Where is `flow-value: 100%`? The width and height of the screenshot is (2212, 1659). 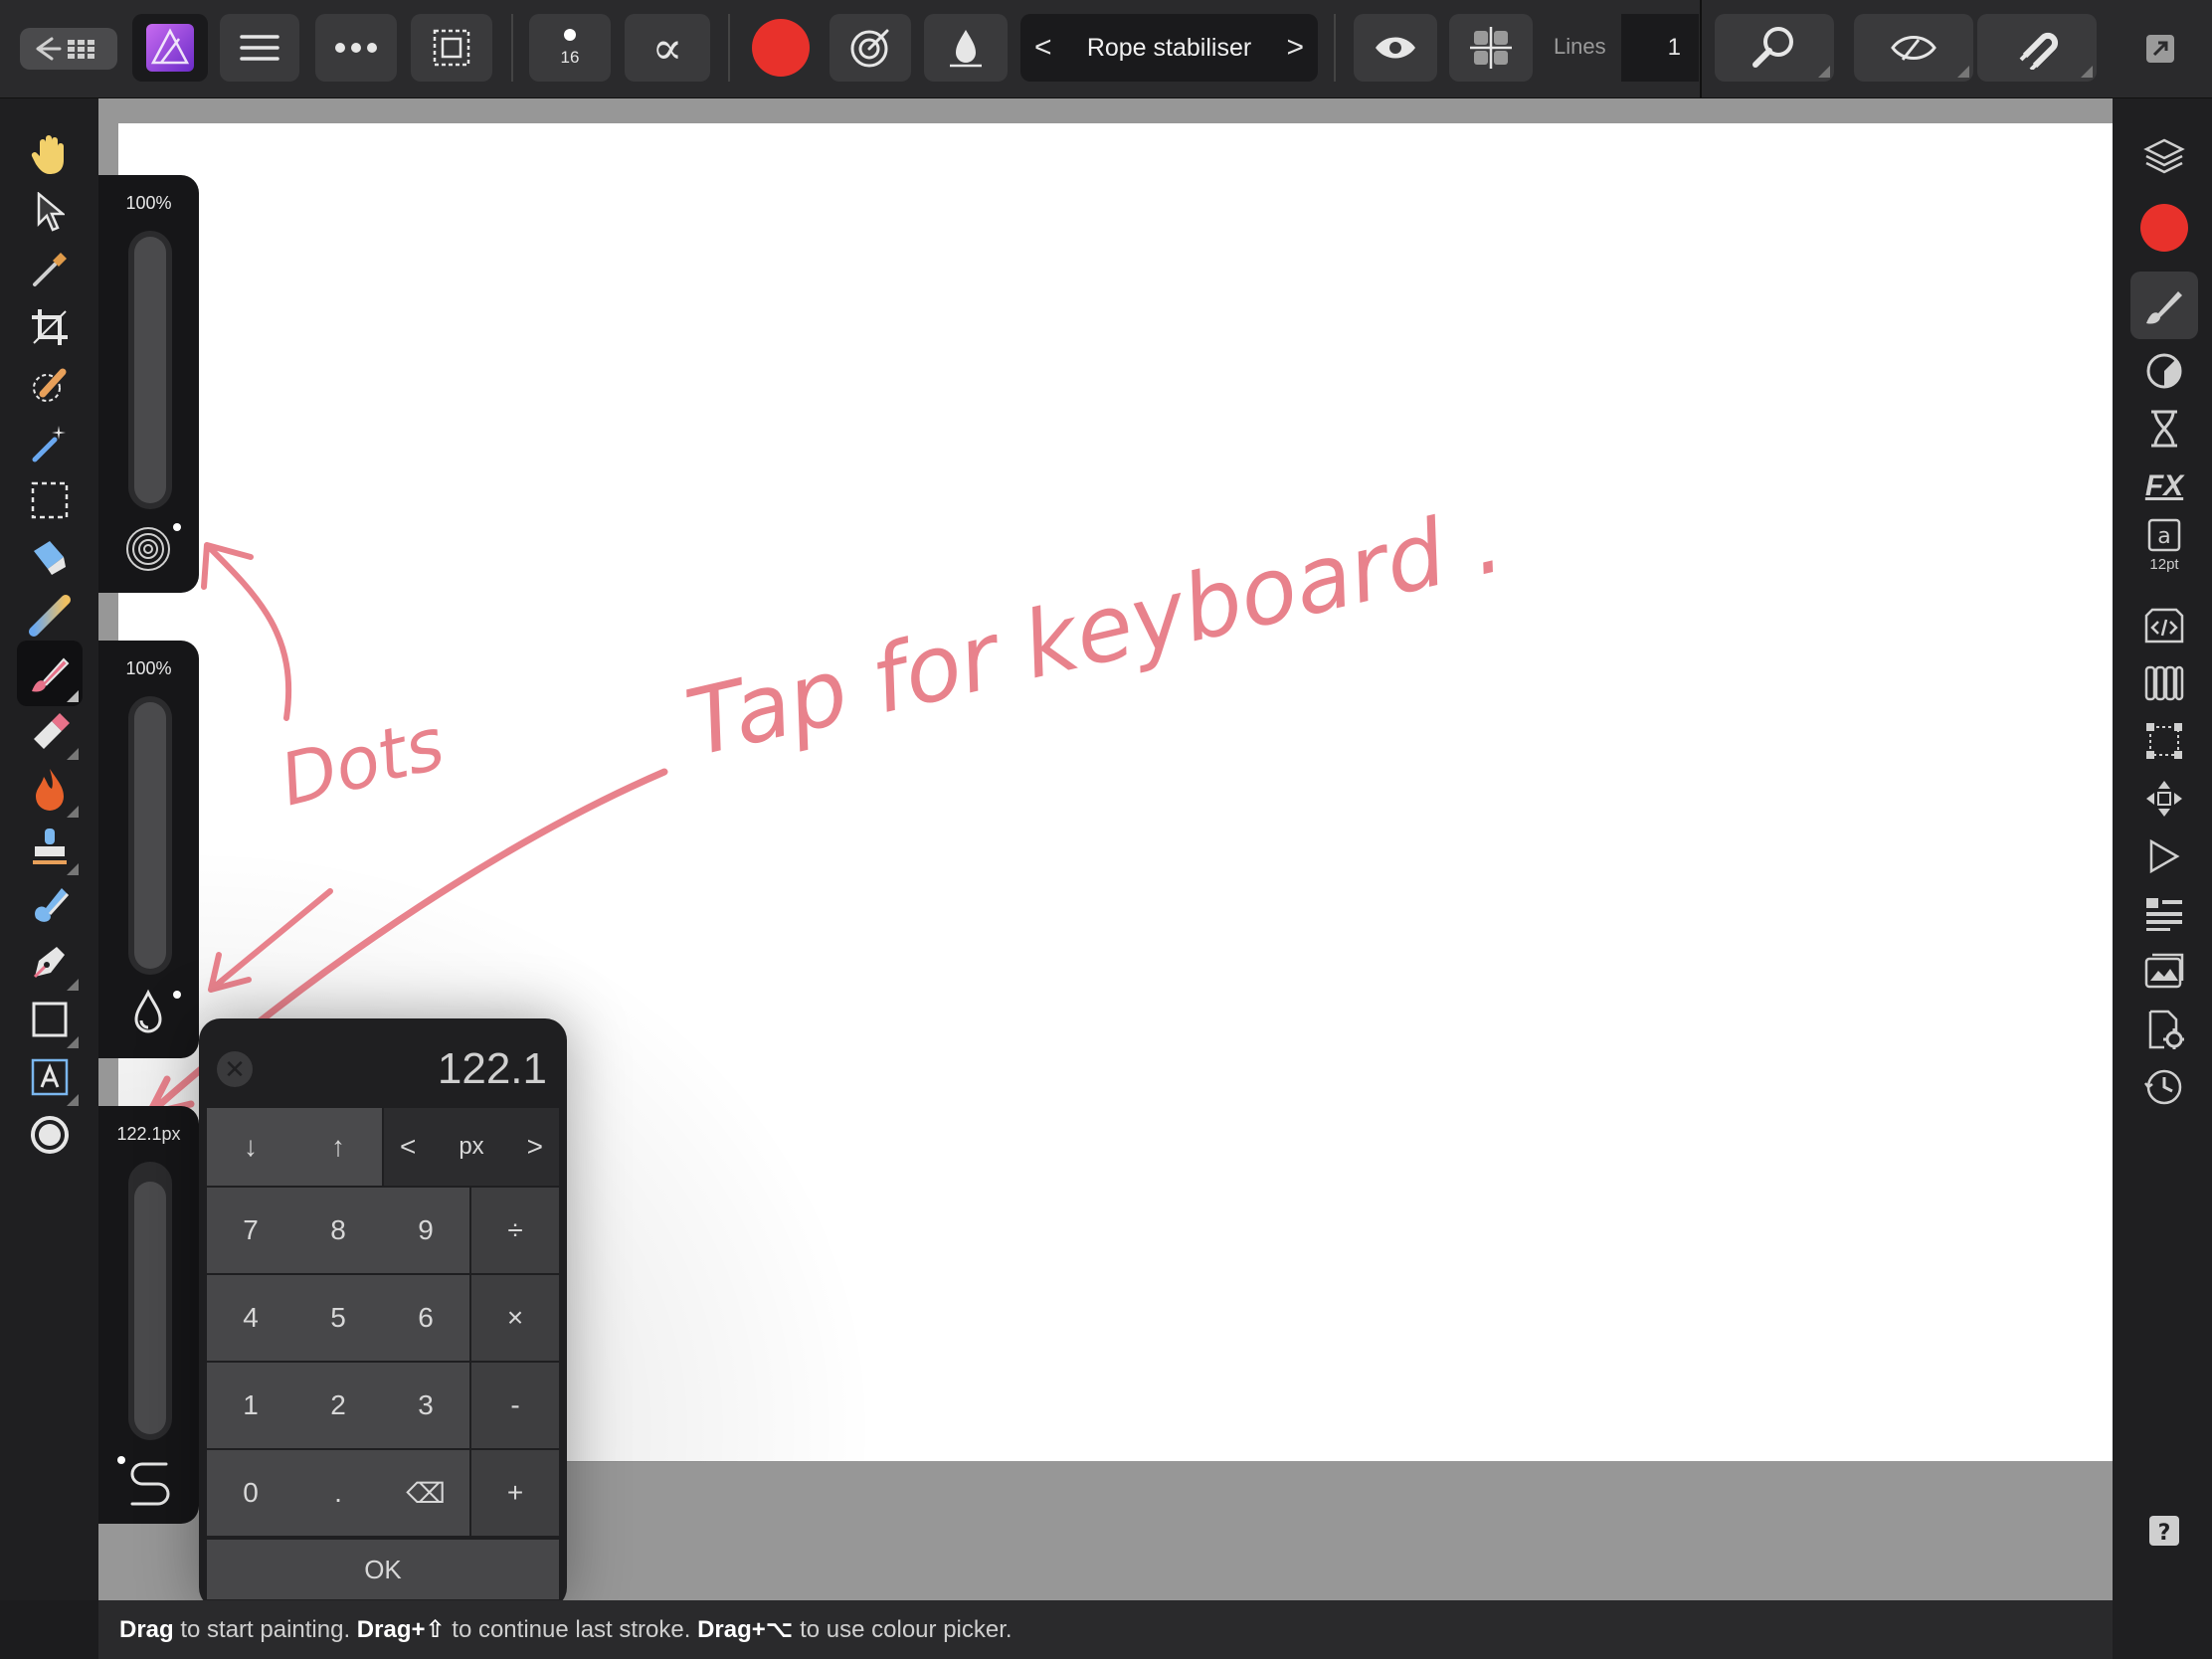
flow-value: 100% is located at coordinates (148, 668).